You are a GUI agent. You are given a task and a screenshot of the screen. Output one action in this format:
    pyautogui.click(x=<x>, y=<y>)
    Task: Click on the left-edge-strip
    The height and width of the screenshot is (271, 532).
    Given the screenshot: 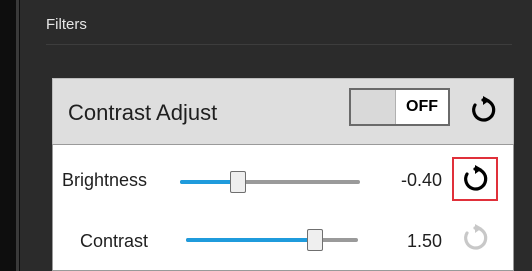 What is the action you would take?
    pyautogui.click(x=10, y=135)
    